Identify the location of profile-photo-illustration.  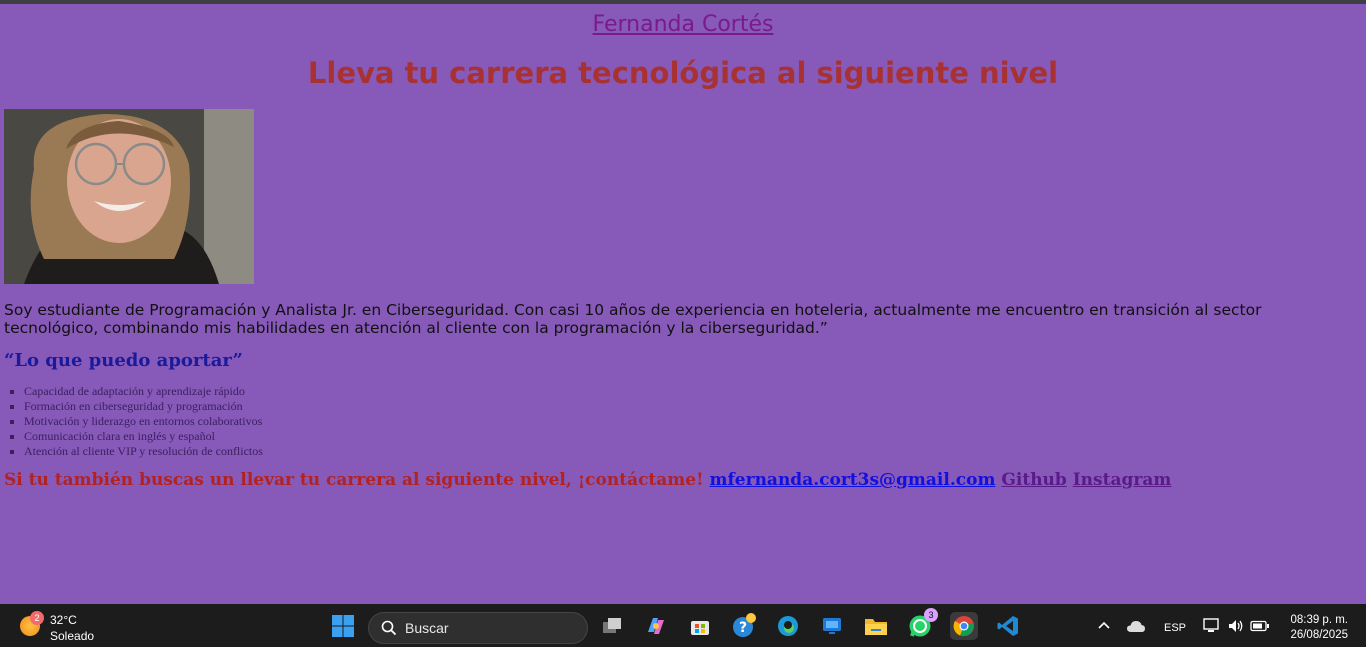
(129, 196).